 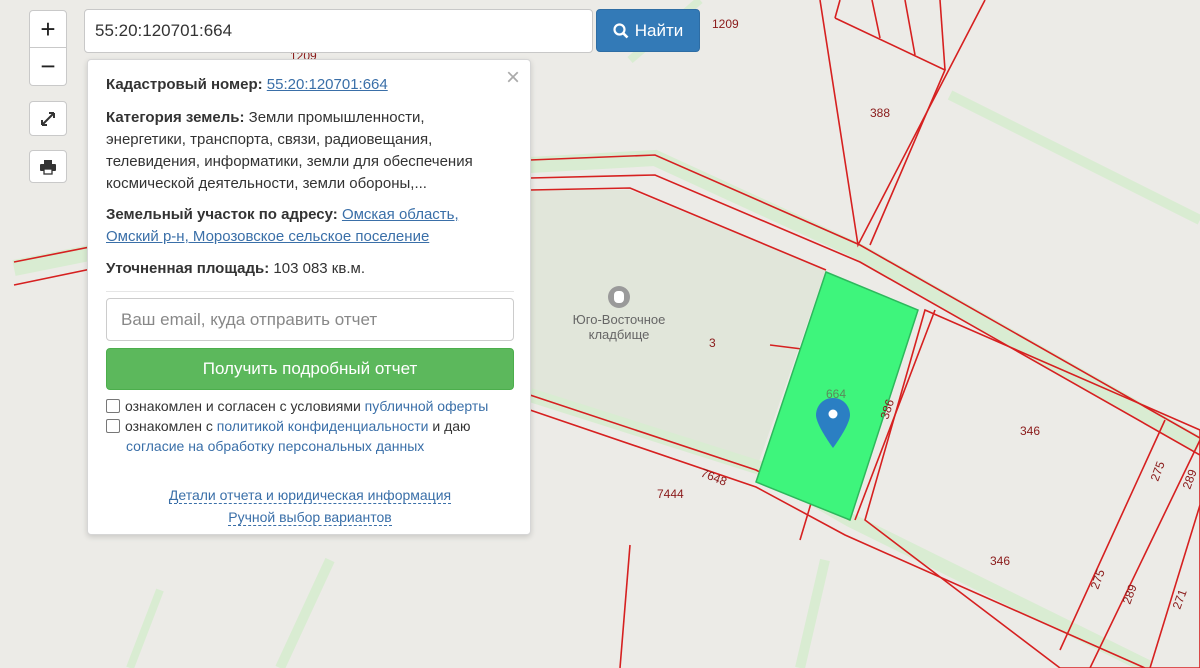 I want to click on get-report-button: Получить подробный отчет, so click(x=310, y=369).